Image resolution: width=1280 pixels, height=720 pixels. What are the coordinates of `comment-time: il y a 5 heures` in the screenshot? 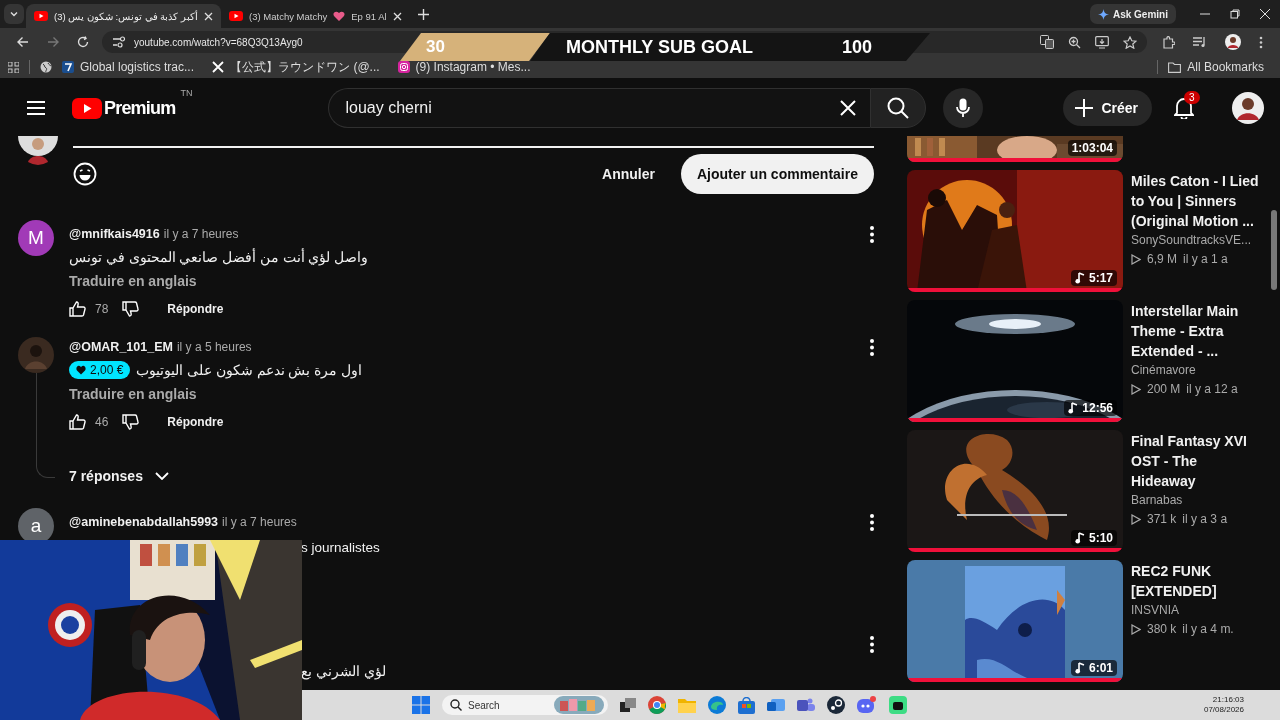 It's located at (214, 347).